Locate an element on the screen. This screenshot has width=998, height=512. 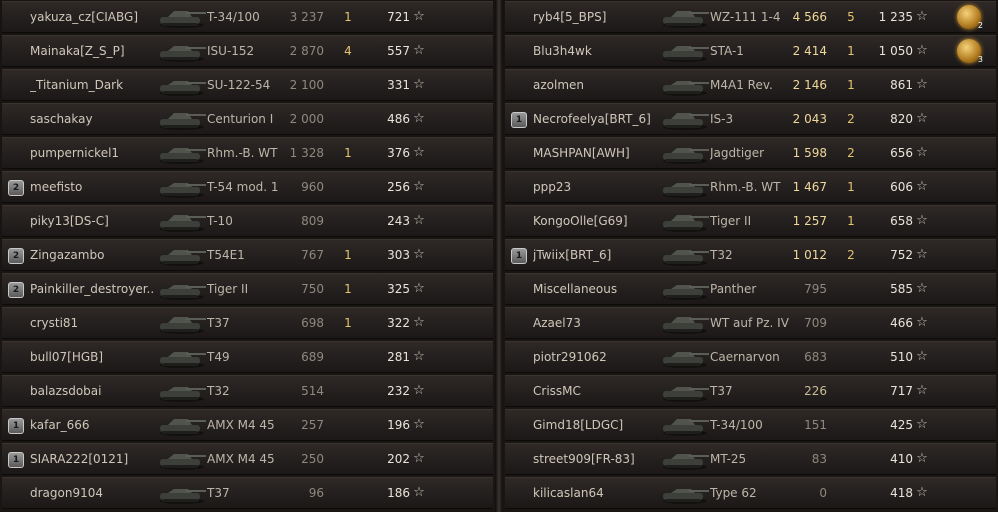
experience-value: 486 is located at coordinates (398, 119).